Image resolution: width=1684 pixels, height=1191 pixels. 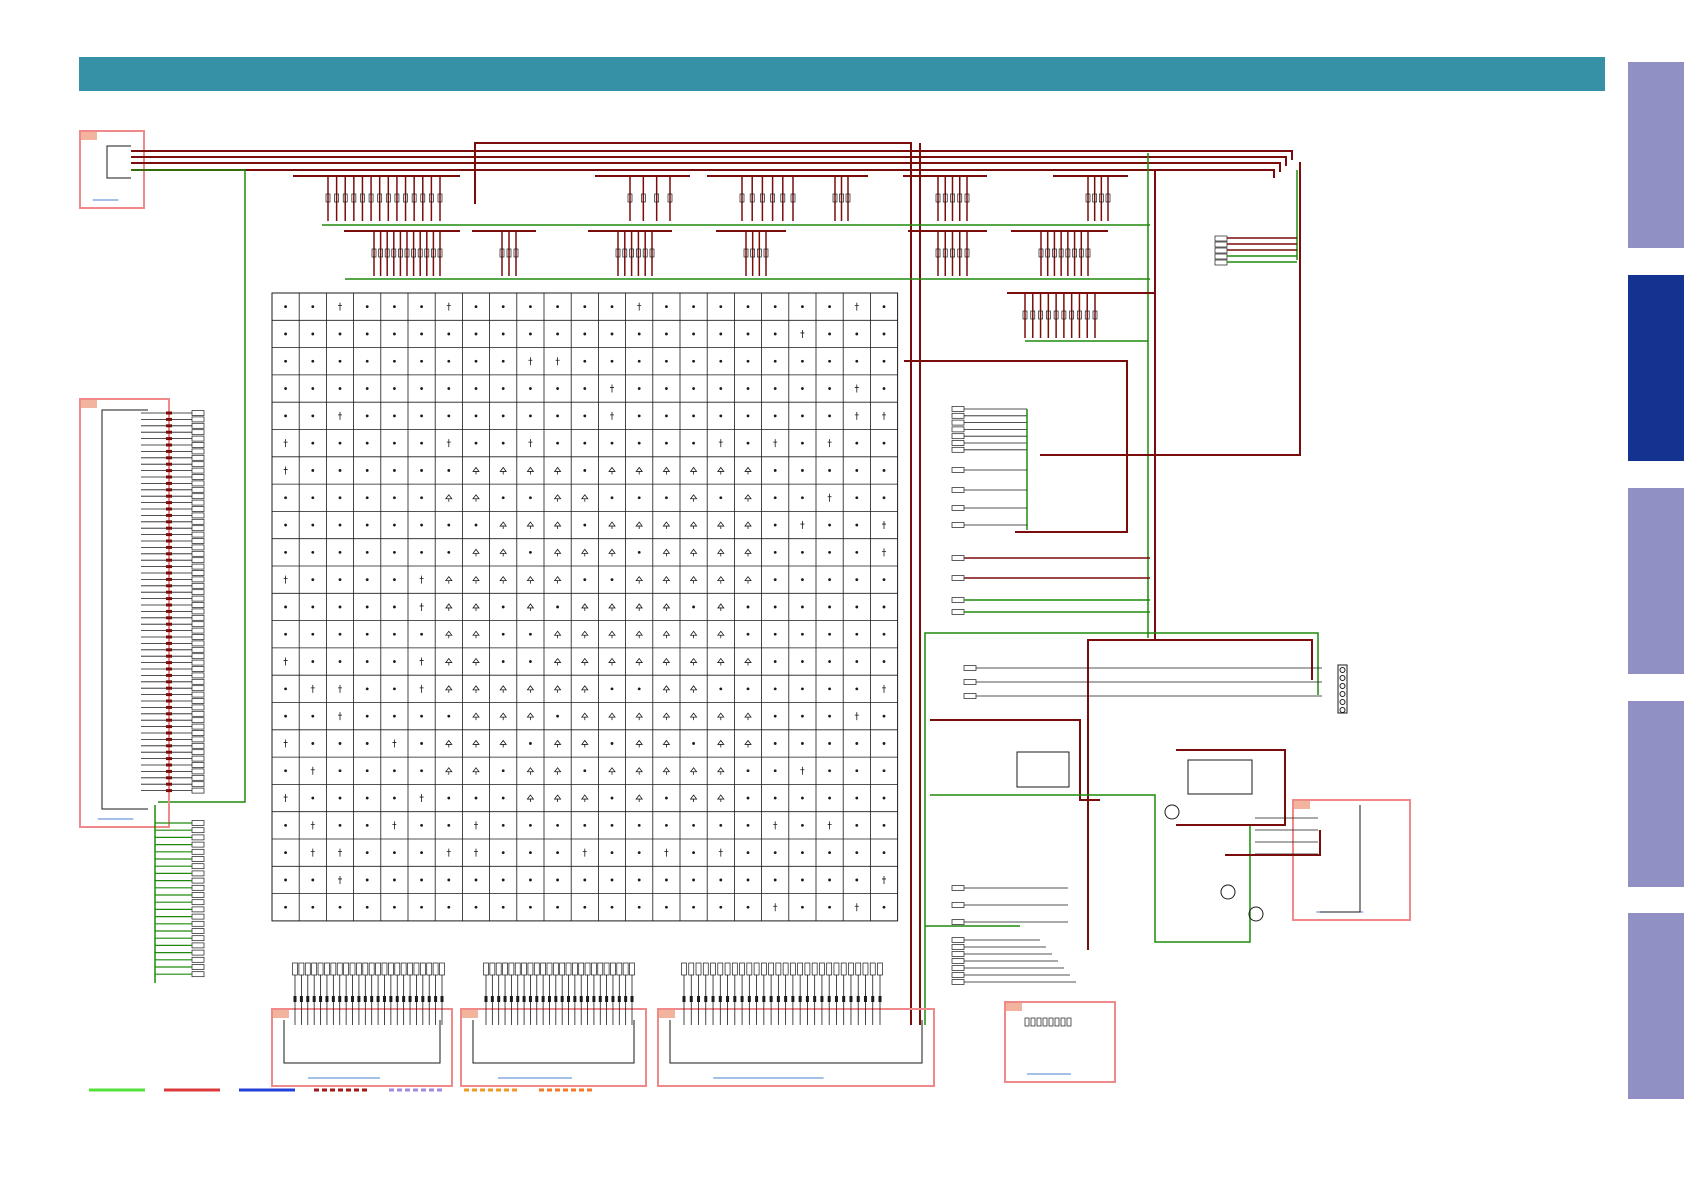 I want to click on transistor-icon, so click(x=1172, y=812).